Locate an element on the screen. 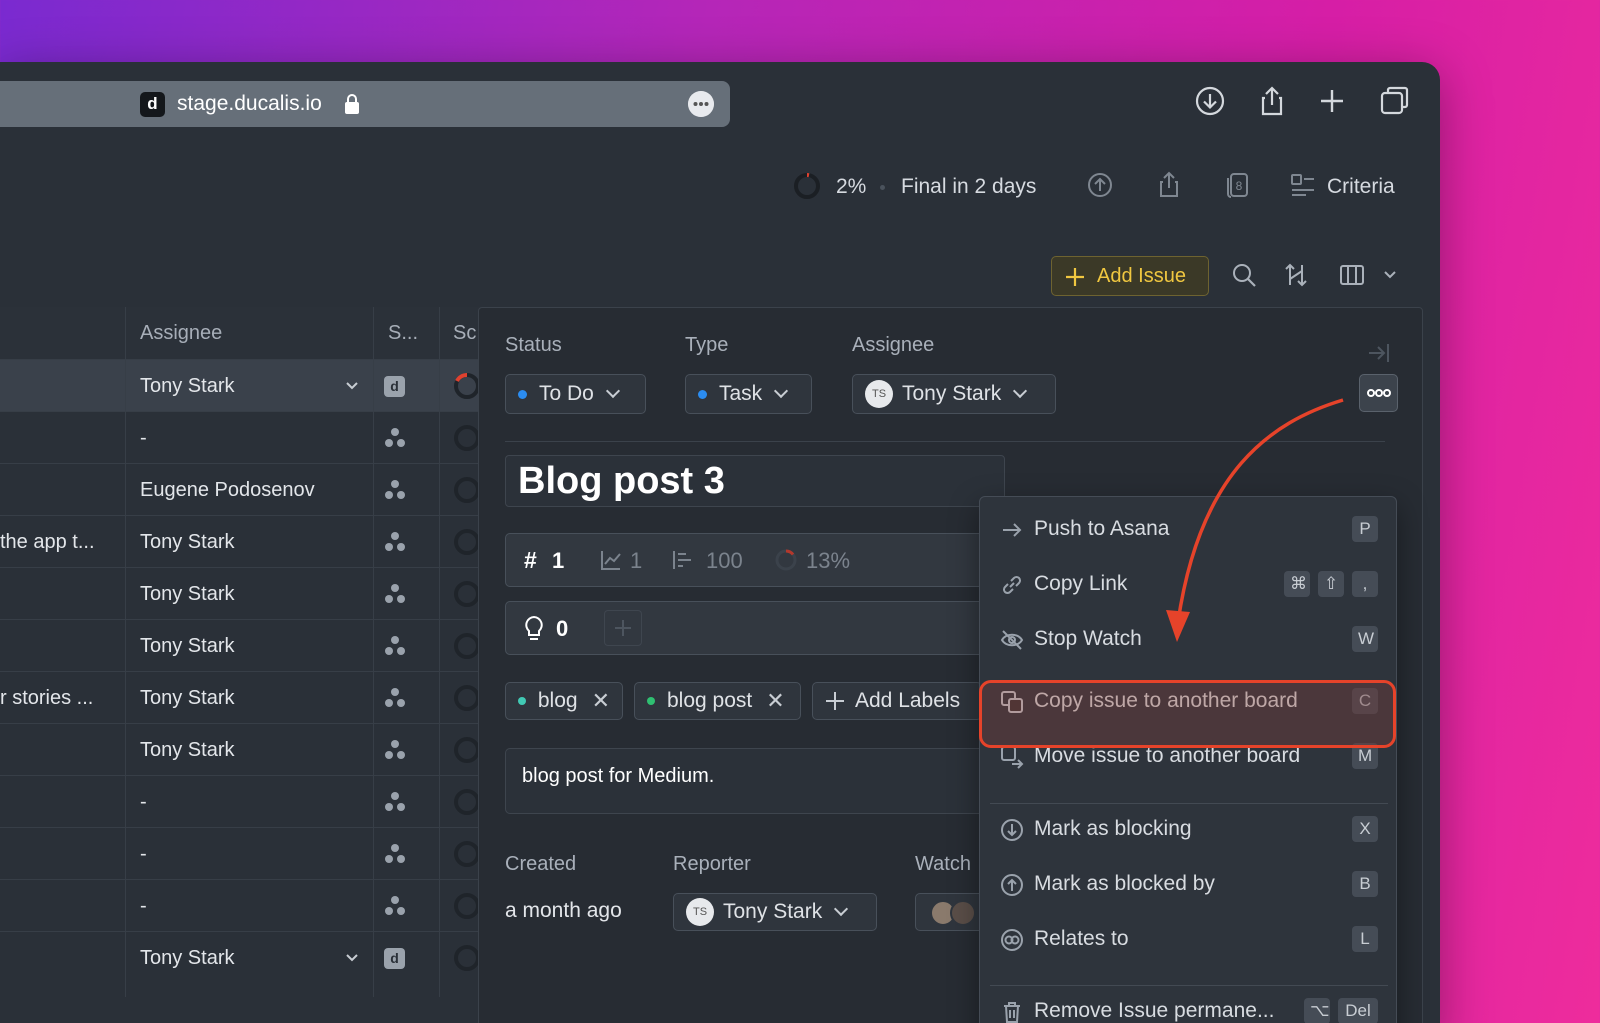  label-chip: blog post ✕ is located at coordinates (717, 701).